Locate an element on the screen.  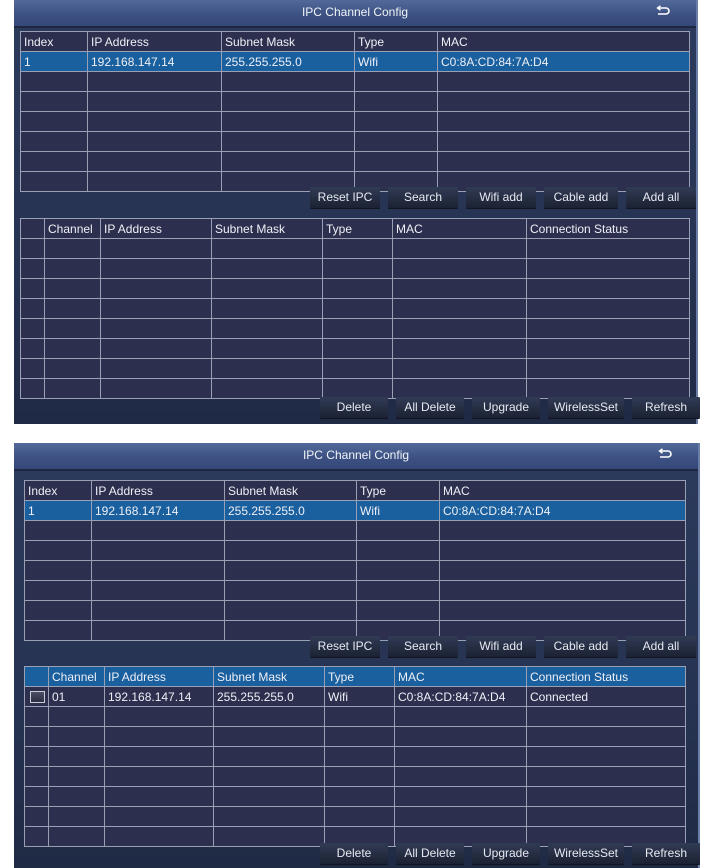
row-checkbox is located at coordinates (37, 697).